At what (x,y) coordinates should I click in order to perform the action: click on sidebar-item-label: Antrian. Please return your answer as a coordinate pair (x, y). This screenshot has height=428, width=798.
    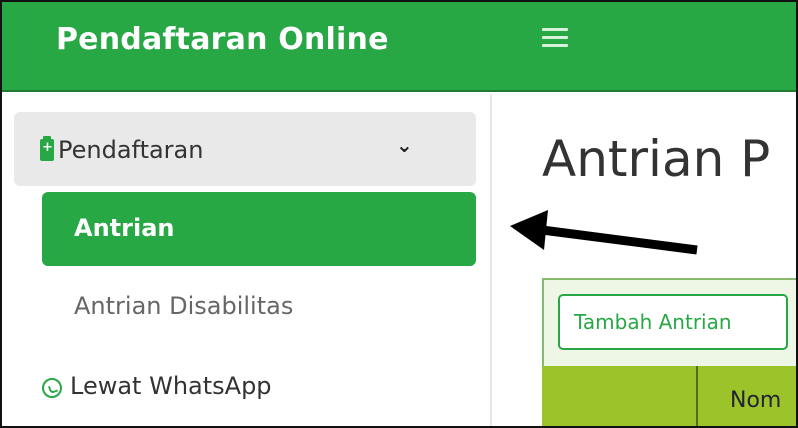
    Looking at the image, I should click on (124, 228).